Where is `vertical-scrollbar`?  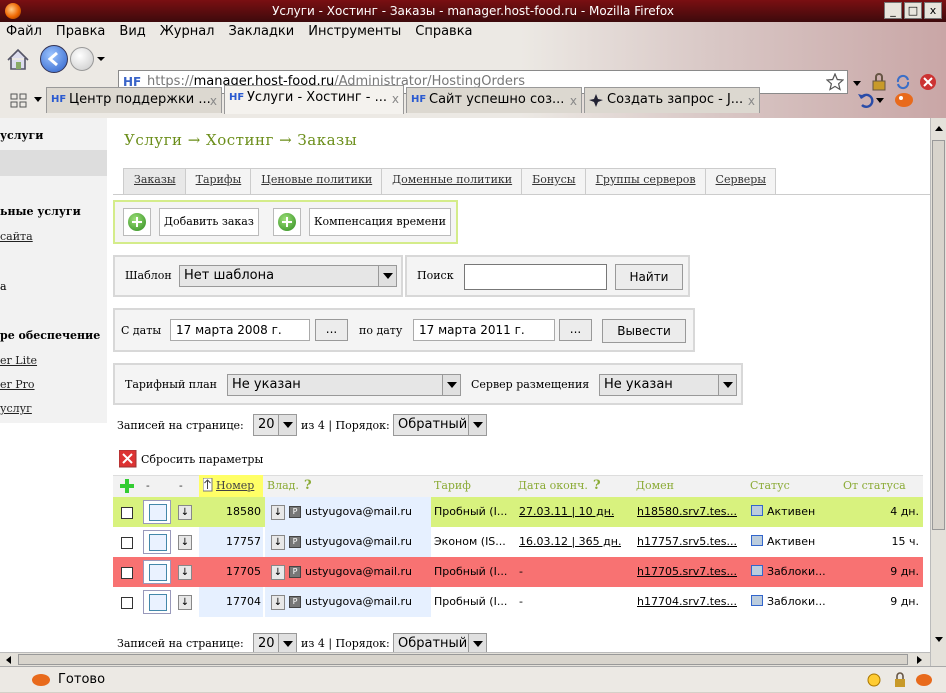 vertical-scrollbar is located at coordinates (938, 392).